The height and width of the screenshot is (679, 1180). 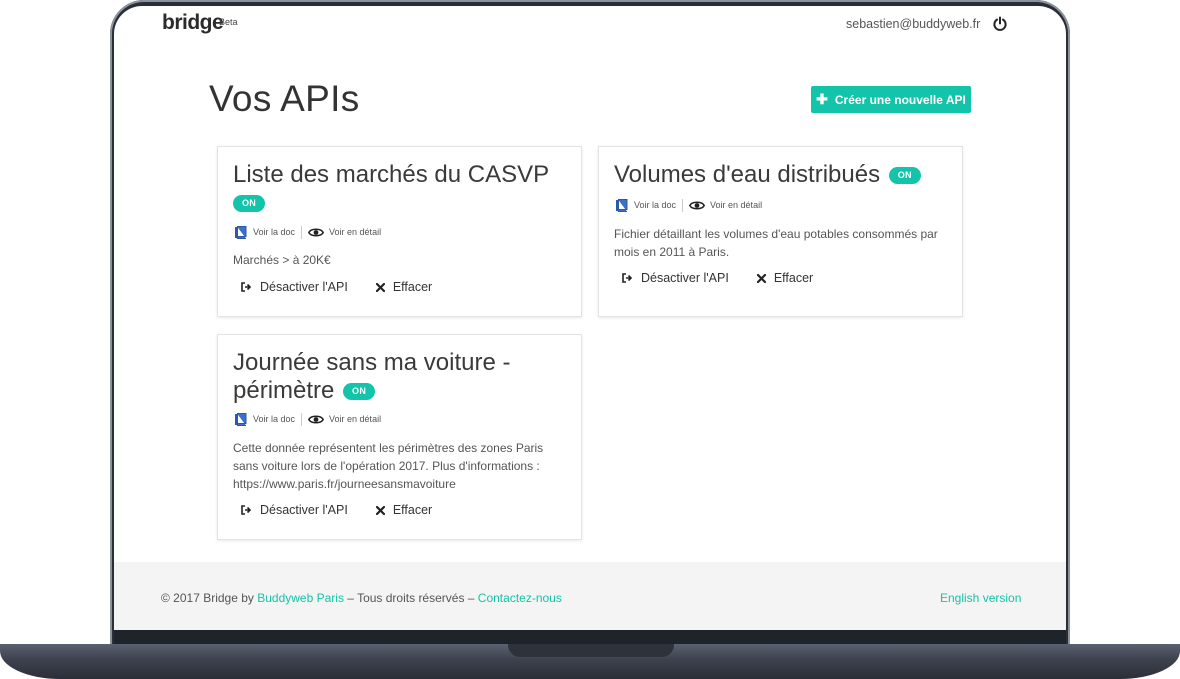 I want to click on create-api-button: ✚ Créer une nouvelle API, so click(x=891, y=99).